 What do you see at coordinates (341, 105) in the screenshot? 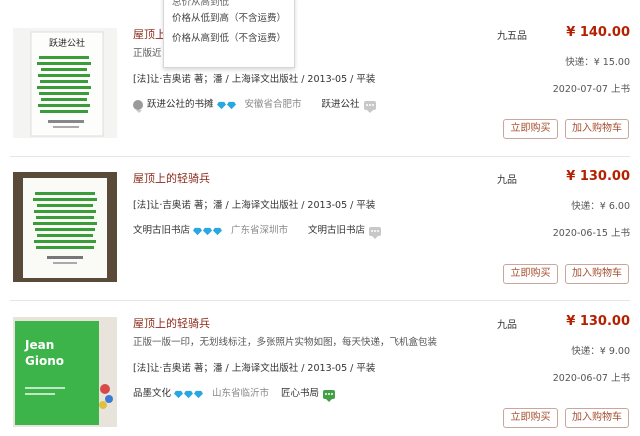
I see `seller-nickname: 跃进公社` at bounding box center [341, 105].